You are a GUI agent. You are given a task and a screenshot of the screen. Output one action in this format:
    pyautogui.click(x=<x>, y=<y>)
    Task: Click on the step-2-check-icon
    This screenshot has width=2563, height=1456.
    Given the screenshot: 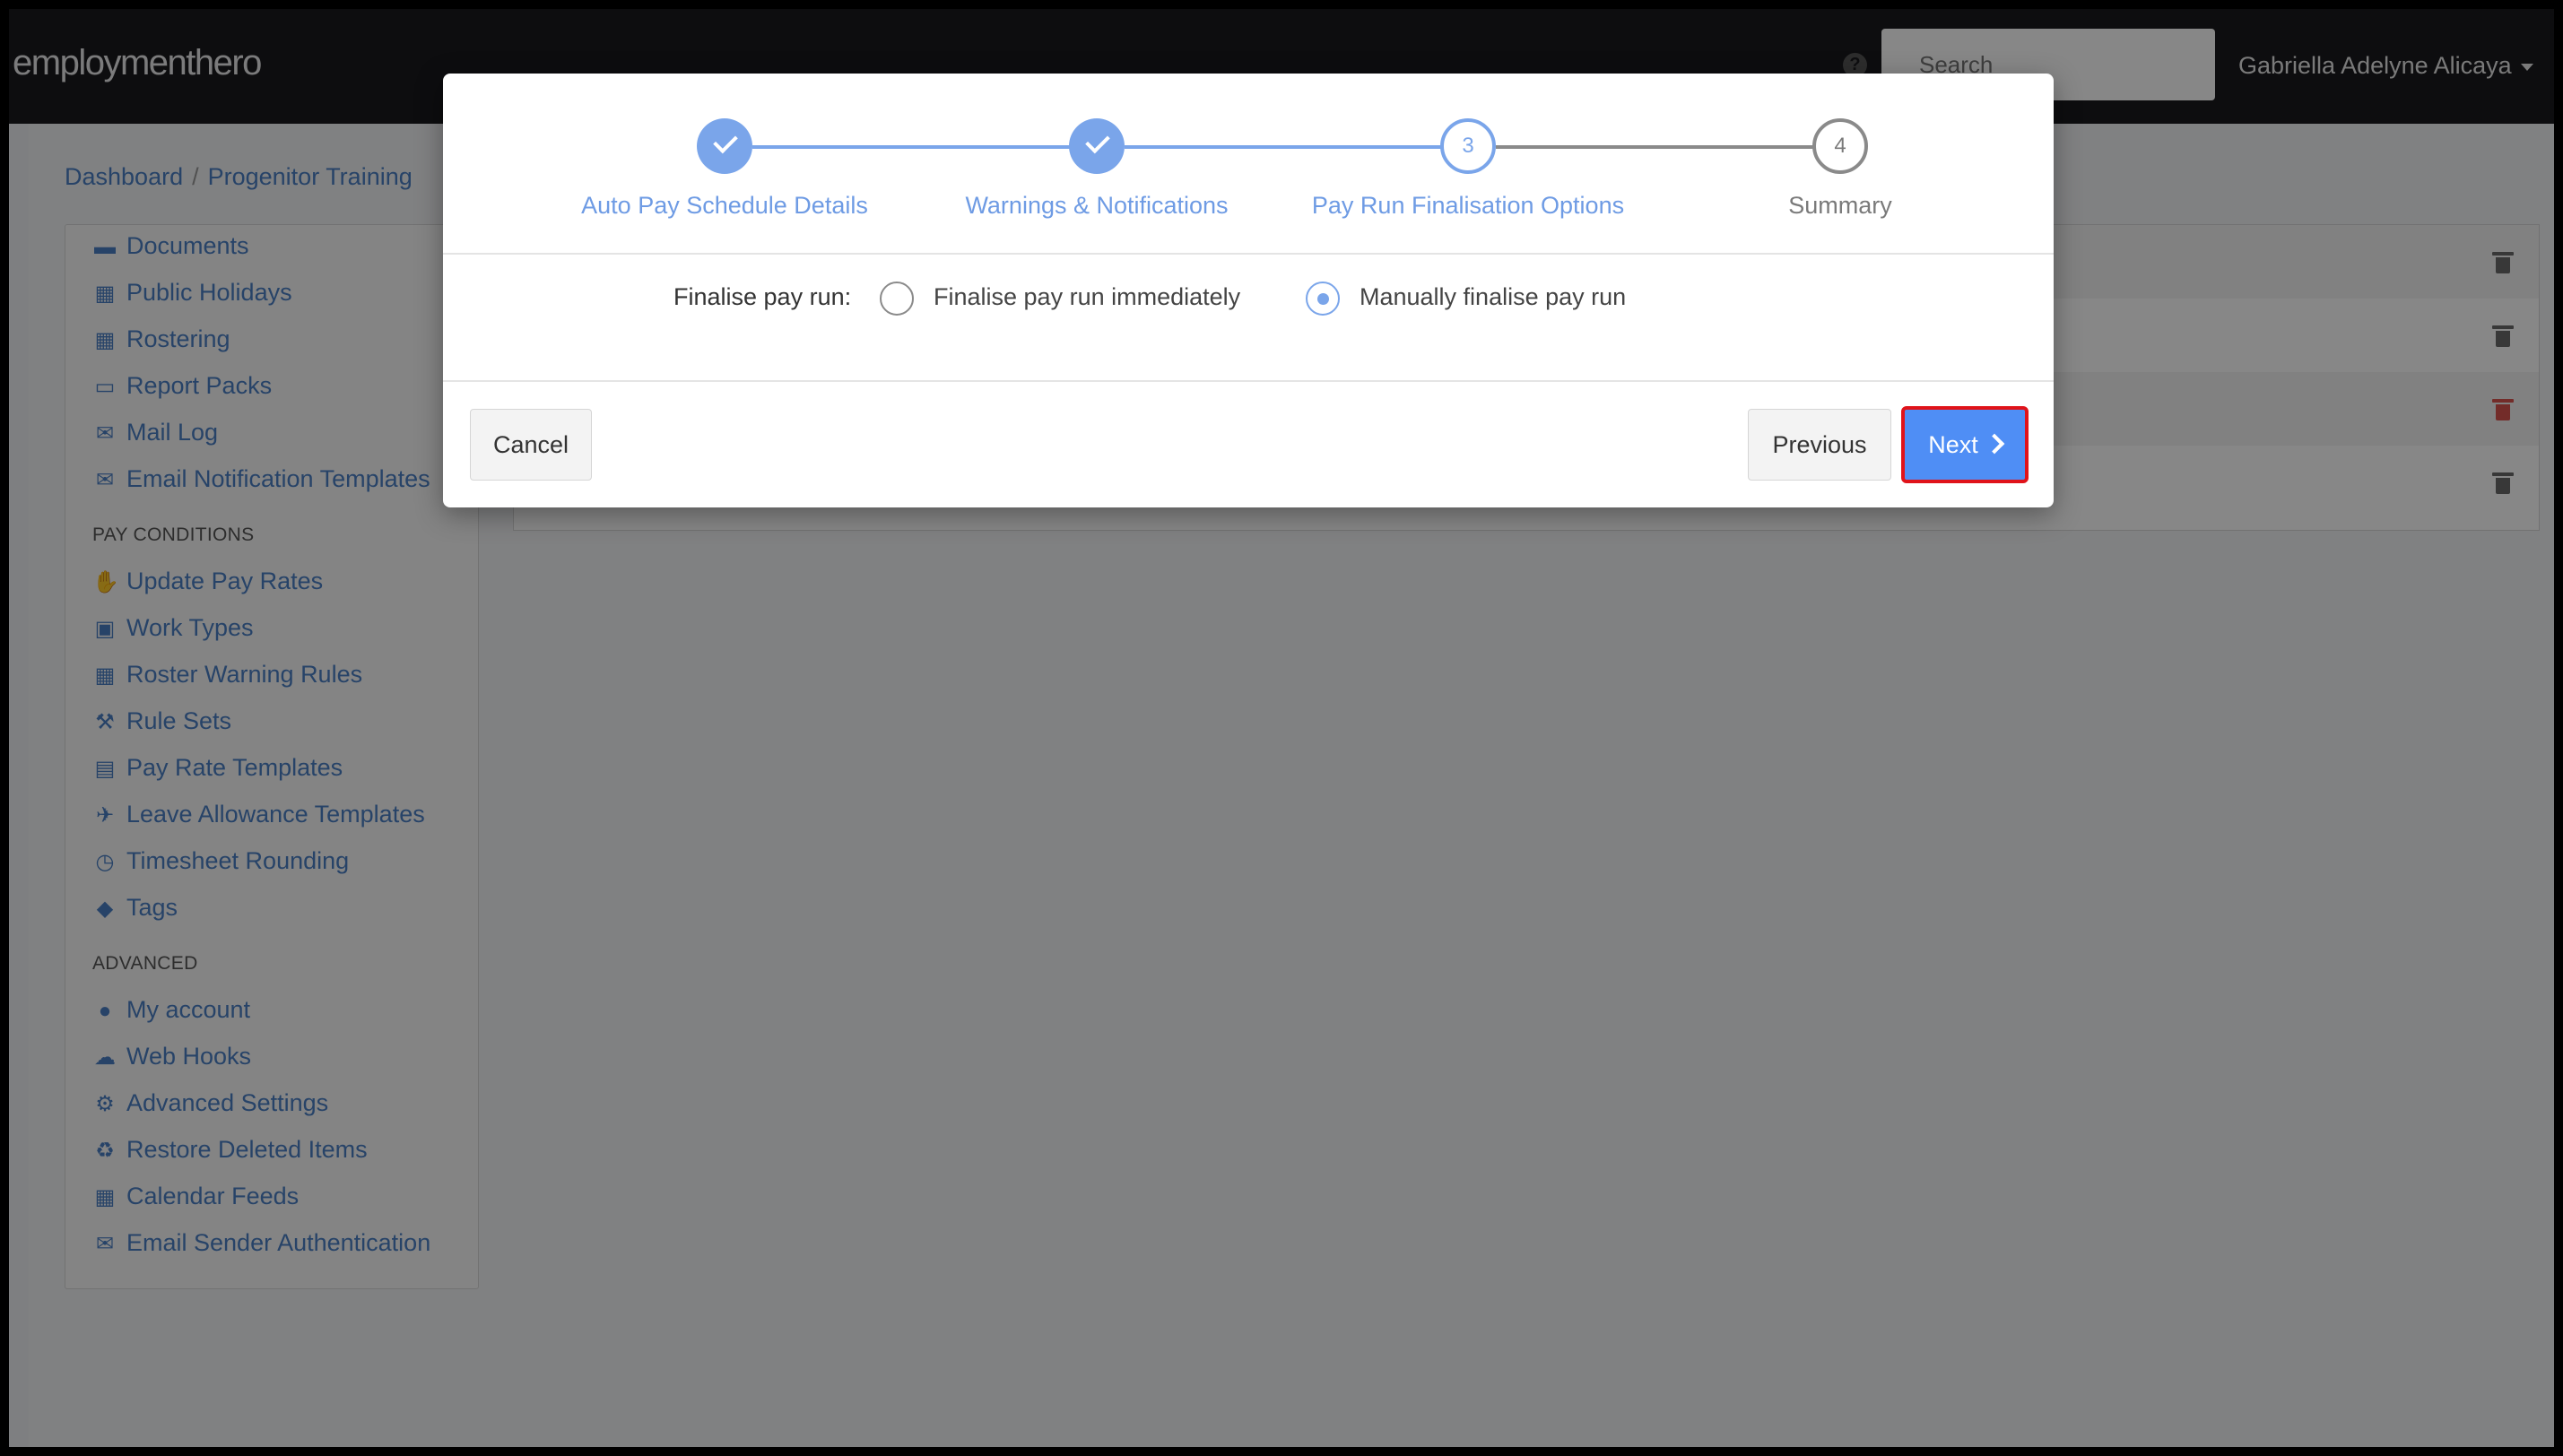 What is the action you would take?
    pyautogui.click(x=1097, y=146)
    